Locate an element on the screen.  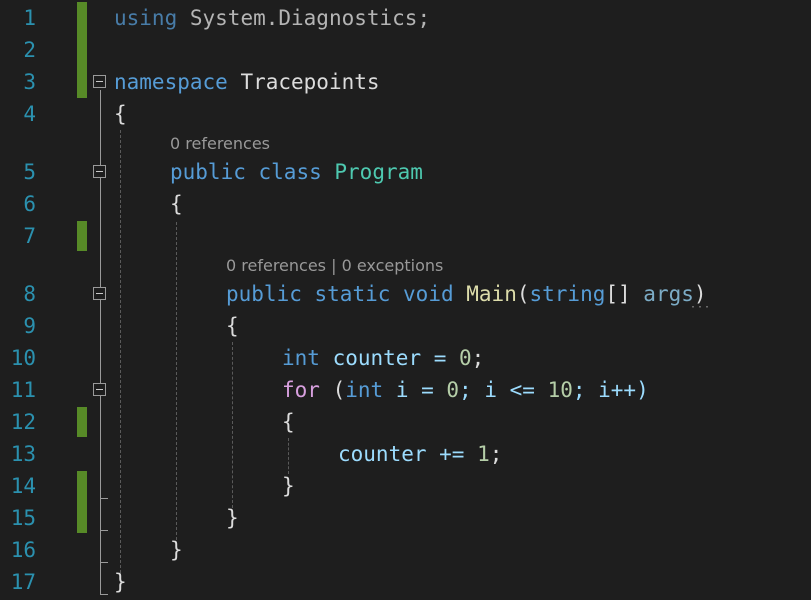
codelens-exceptions: 0 exceptions is located at coordinates (393, 265).